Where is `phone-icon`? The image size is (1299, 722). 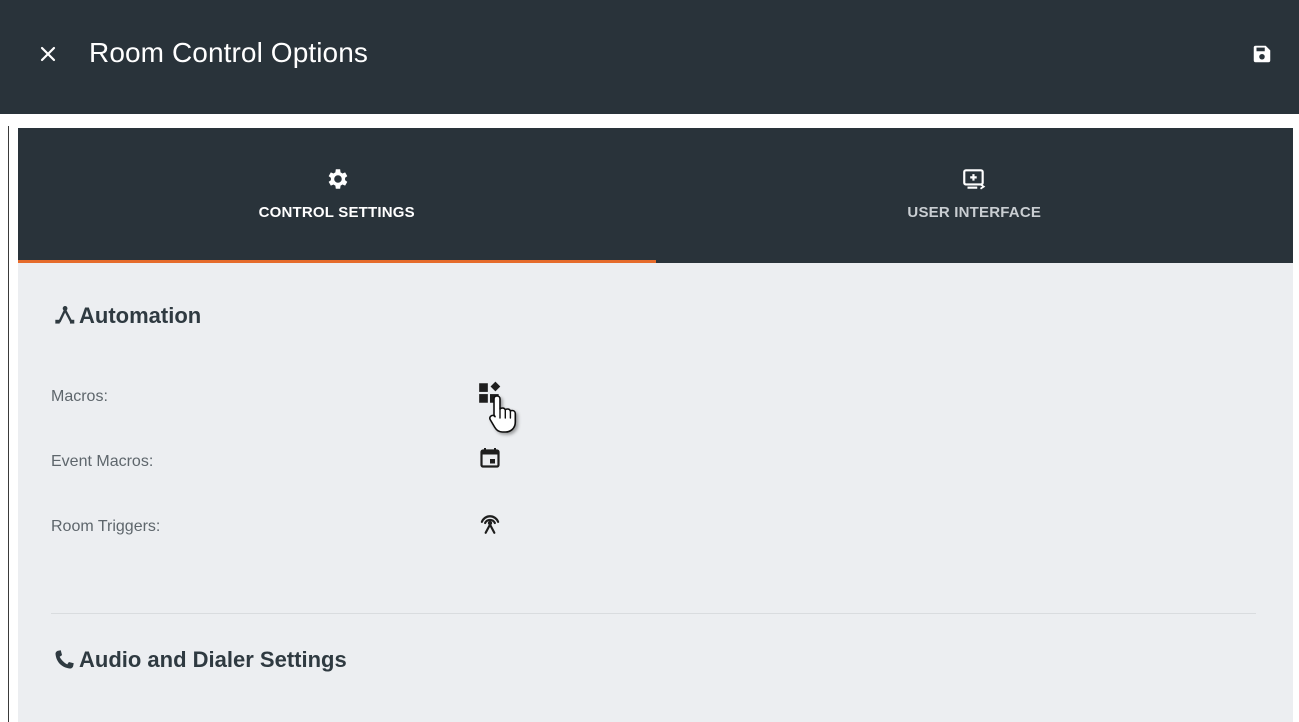 phone-icon is located at coordinates (64, 659).